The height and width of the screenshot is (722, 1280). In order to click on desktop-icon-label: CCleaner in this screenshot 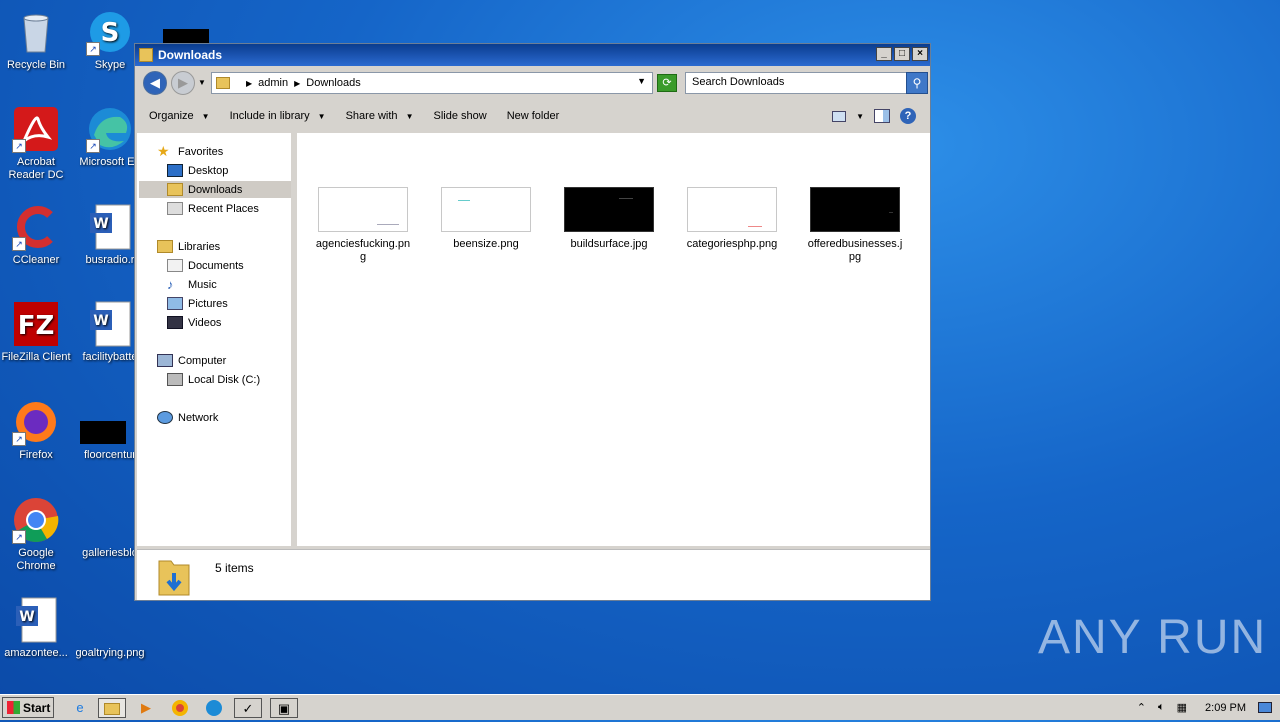, I will do `click(36, 260)`.